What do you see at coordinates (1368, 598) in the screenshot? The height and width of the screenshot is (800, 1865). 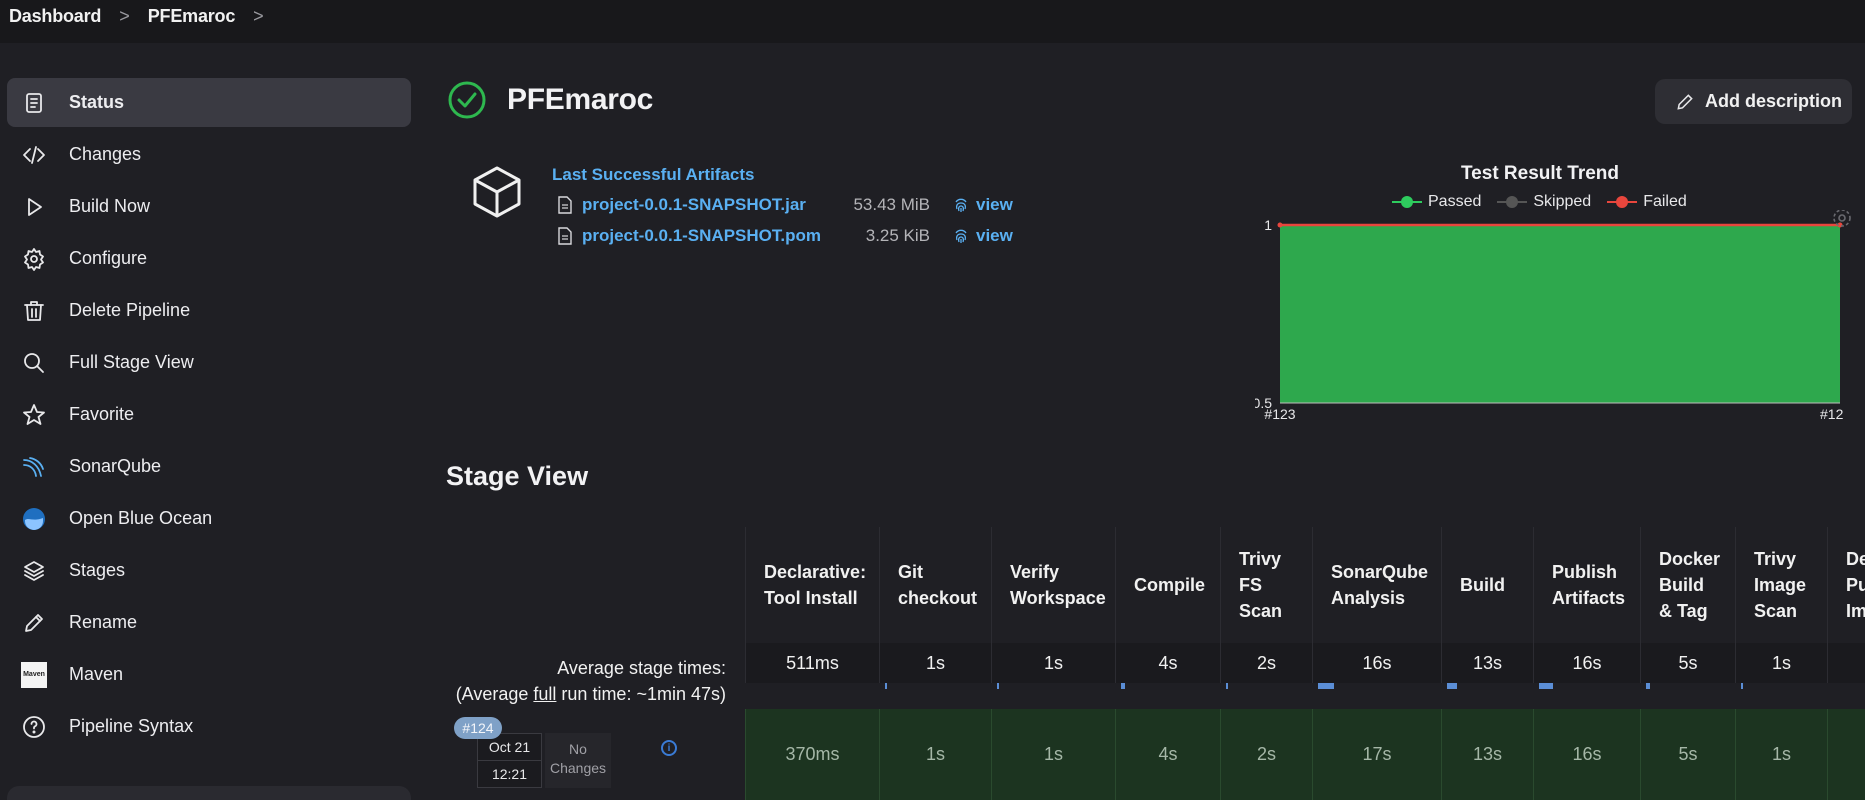 I see `stage-header-line: Analysis` at bounding box center [1368, 598].